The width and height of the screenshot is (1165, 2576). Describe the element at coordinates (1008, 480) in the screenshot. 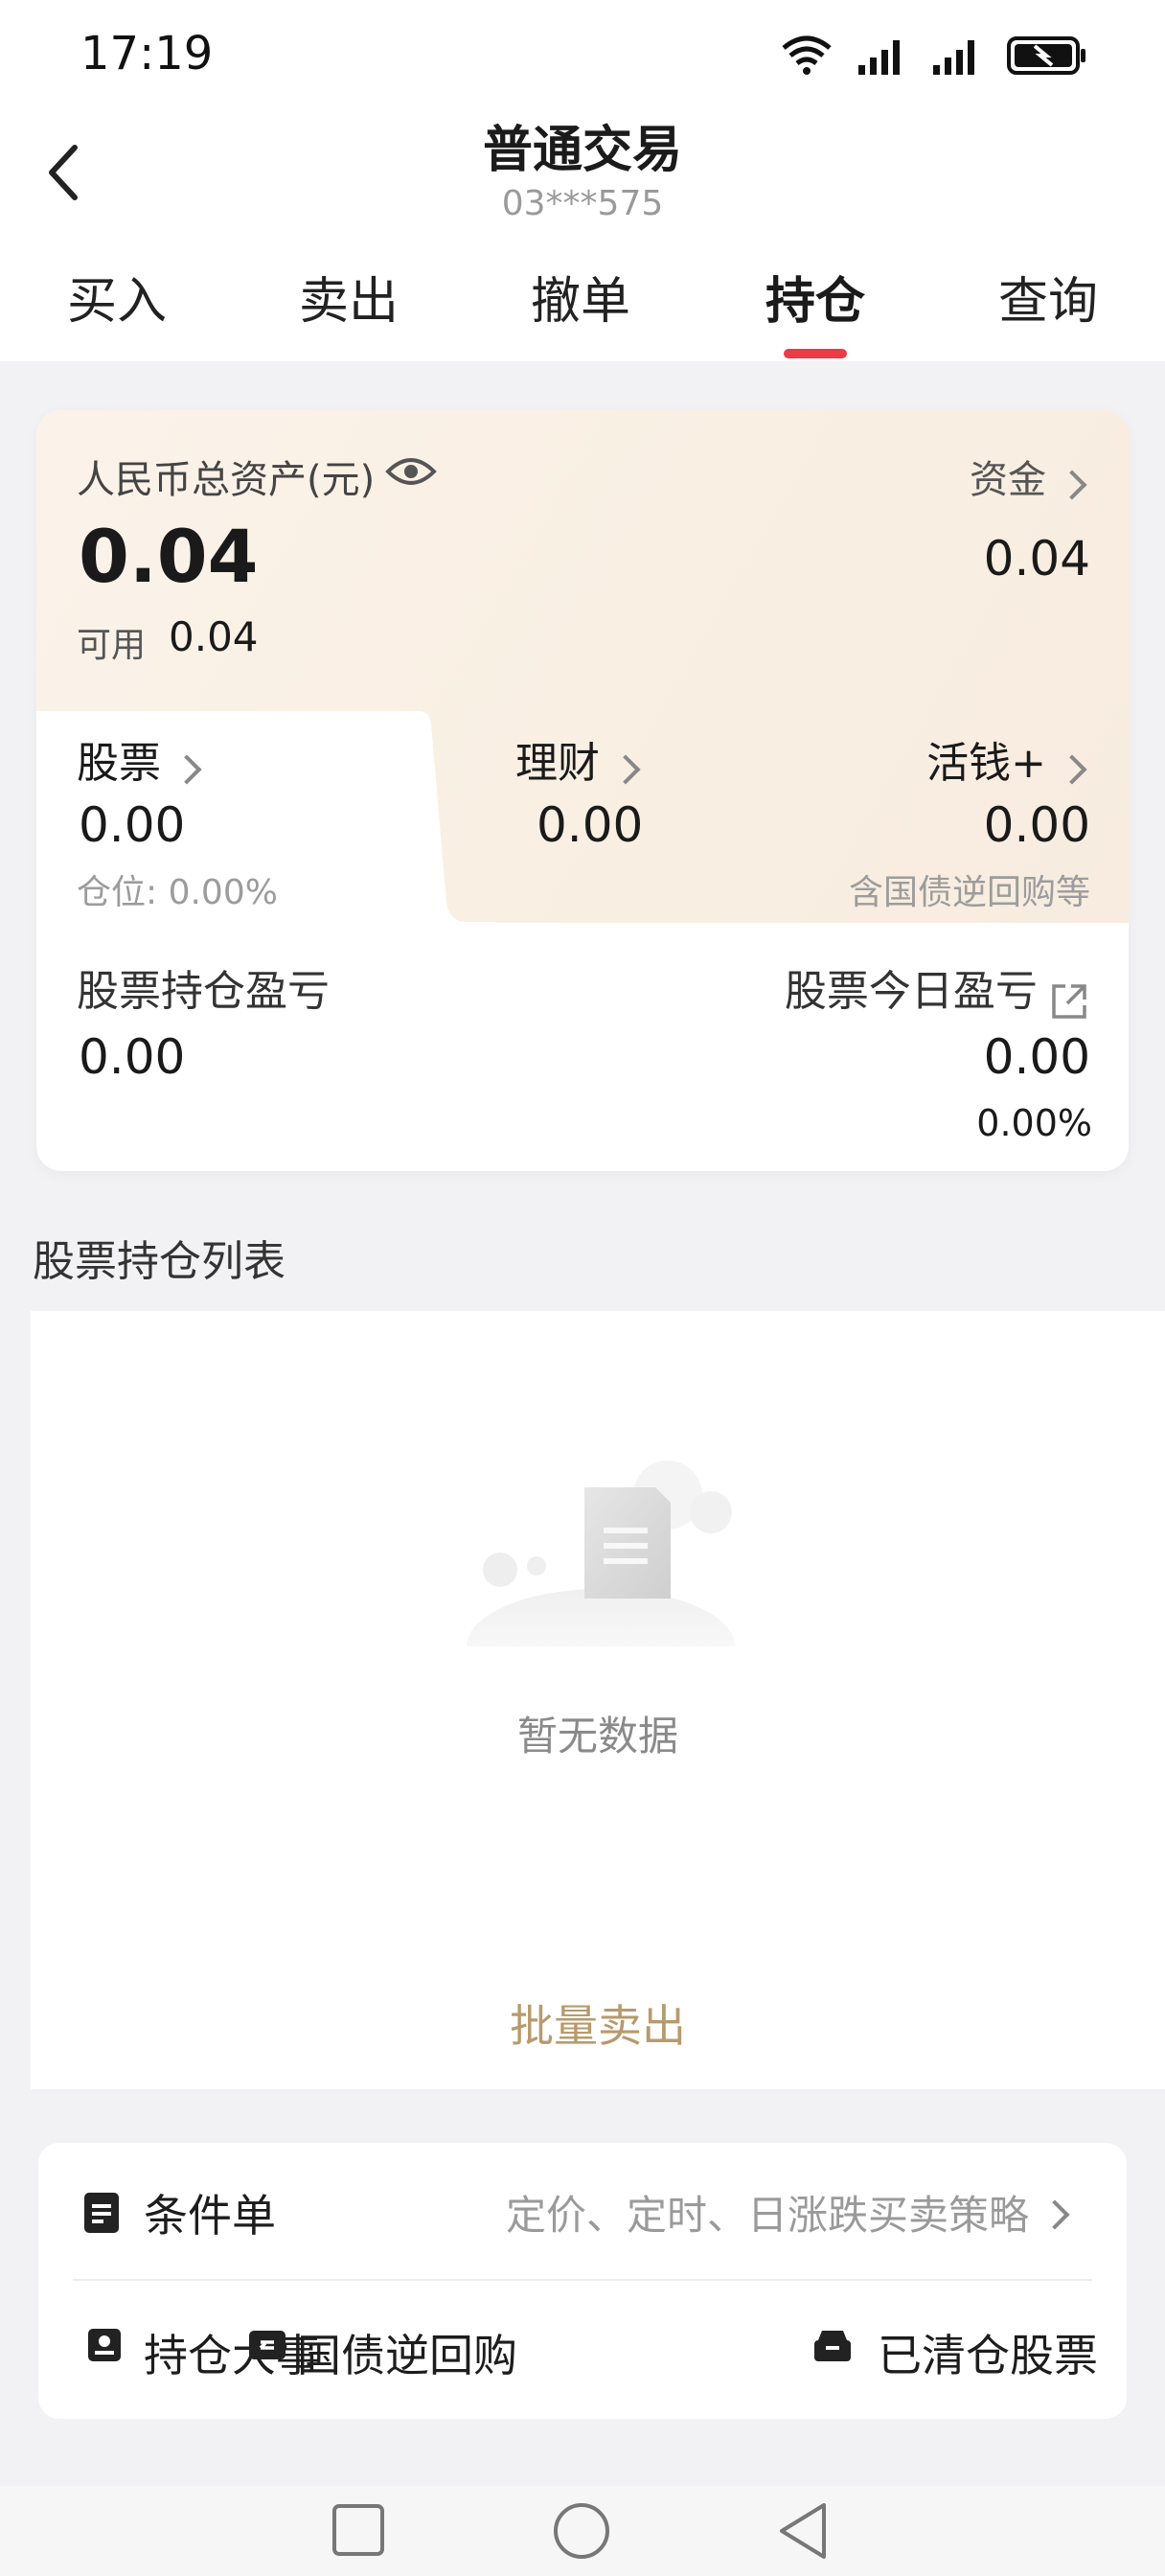

I see `funds-label: 资金` at that location.